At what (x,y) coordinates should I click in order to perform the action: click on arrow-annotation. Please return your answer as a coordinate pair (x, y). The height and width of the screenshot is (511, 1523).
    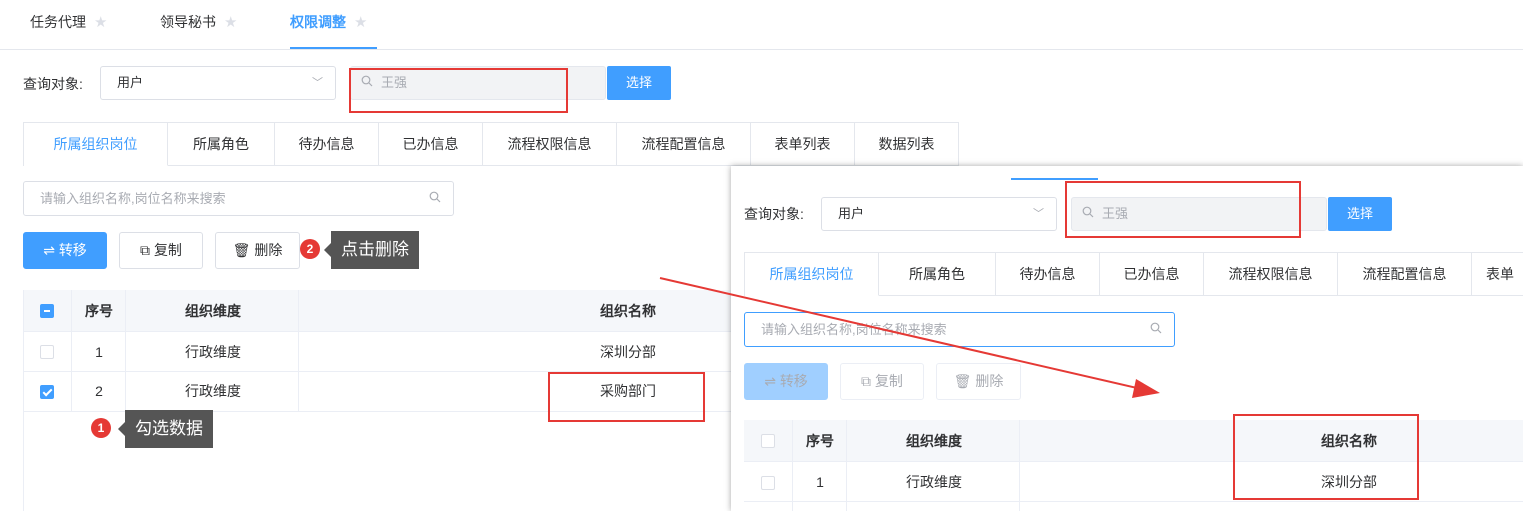
    Looking at the image, I should click on (909, 337).